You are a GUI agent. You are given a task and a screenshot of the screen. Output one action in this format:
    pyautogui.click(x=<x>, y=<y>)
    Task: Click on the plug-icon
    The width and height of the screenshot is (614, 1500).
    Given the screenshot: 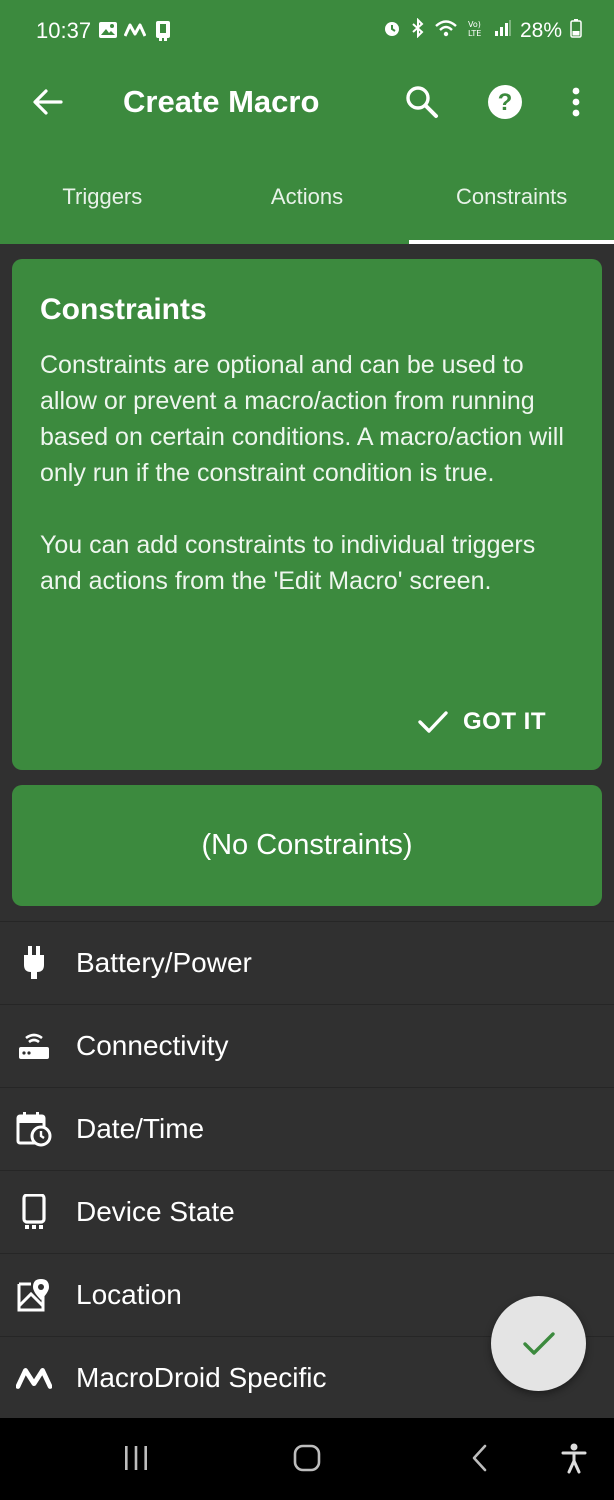 What is the action you would take?
    pyautogui.click(x=34, y=963)
    